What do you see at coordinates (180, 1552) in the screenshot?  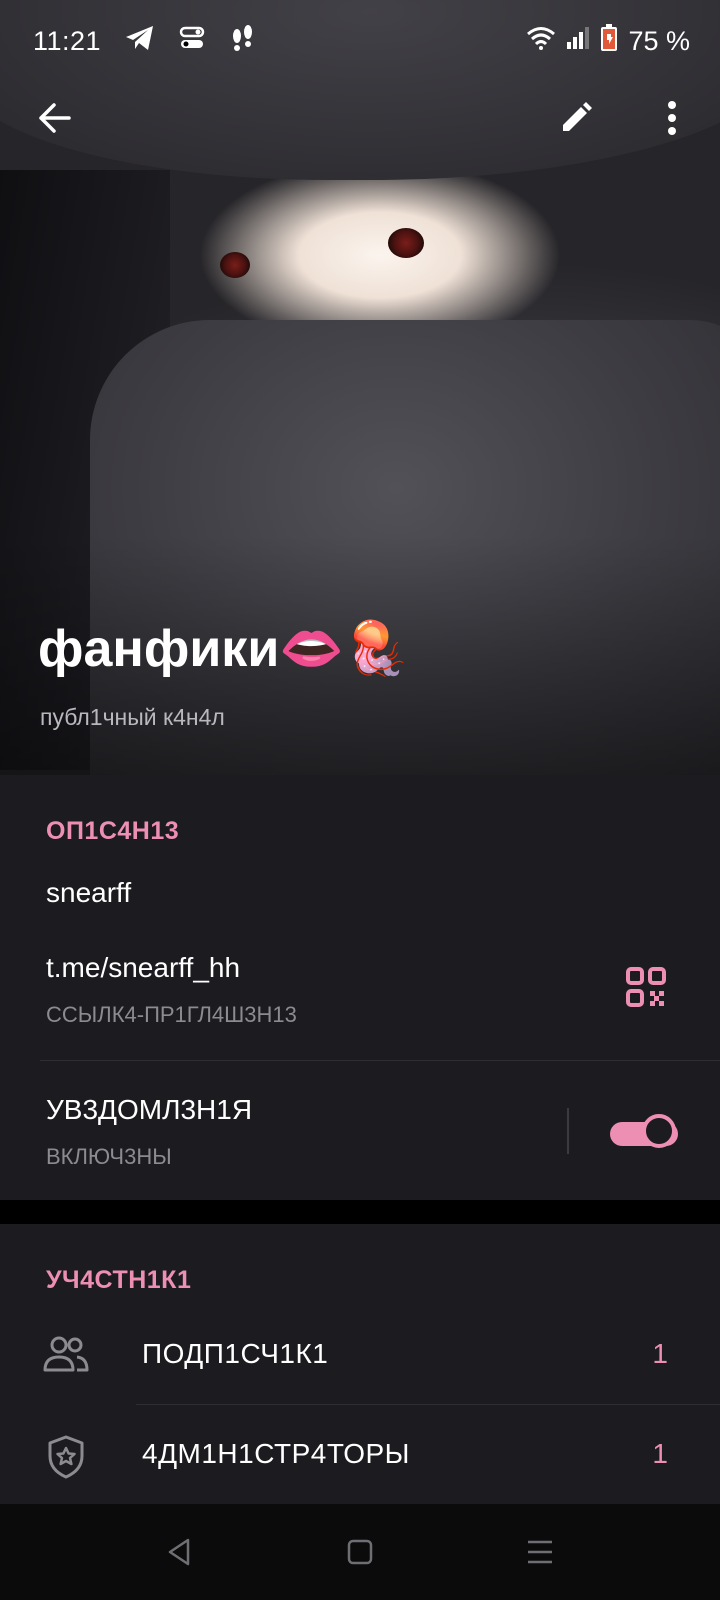 I see `nav-back-button` at bounding box center [180, 1552].